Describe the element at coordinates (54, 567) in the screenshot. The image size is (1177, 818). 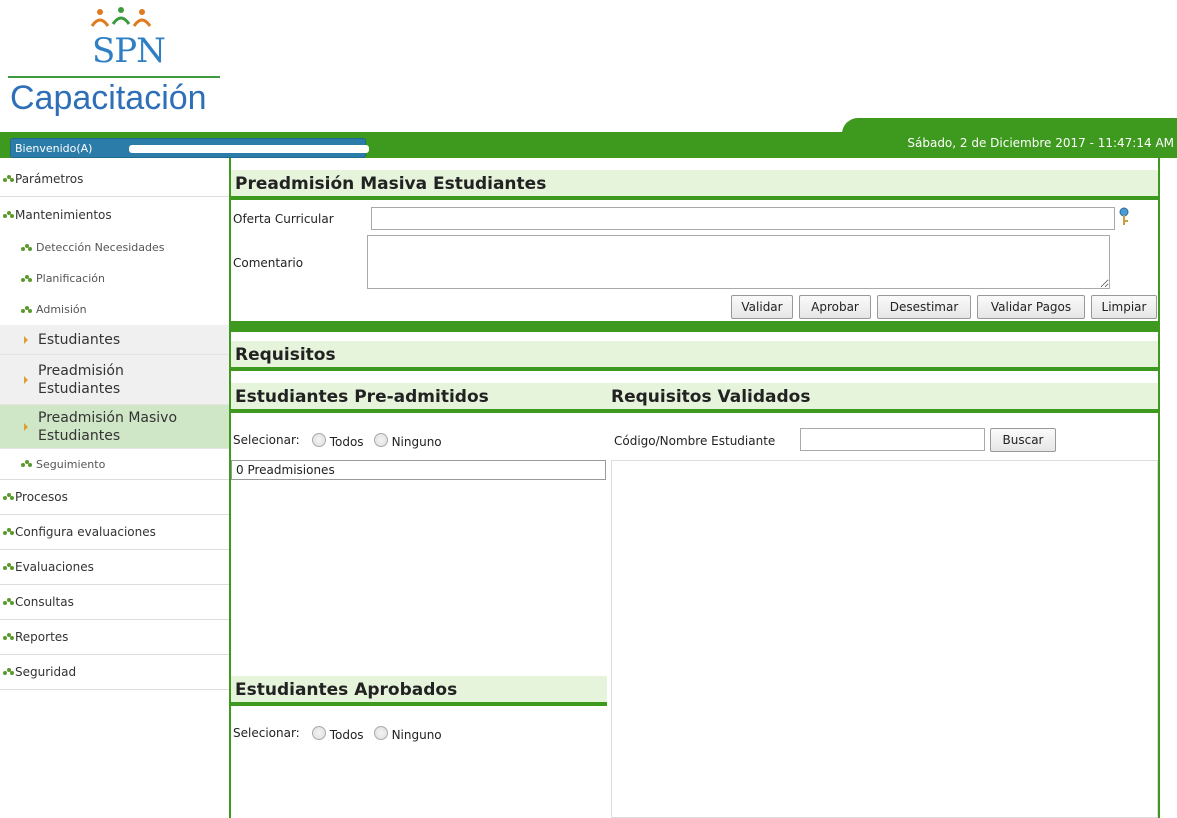
I see `sidebar-item-label: Evaluaciones` at that location.